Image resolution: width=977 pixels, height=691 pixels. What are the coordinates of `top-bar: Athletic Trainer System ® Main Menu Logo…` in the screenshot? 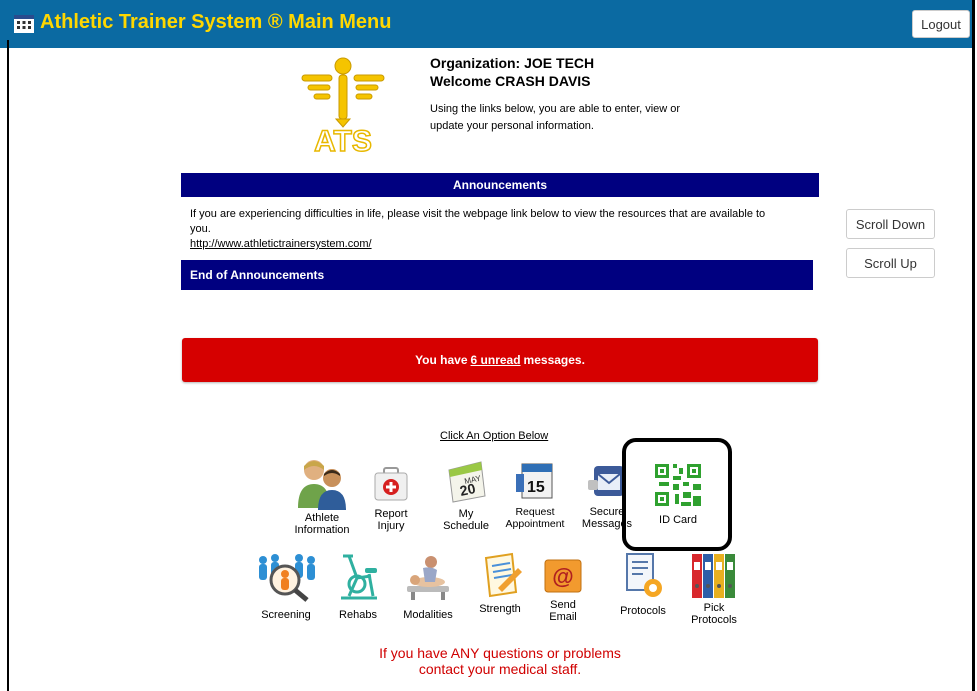 It's located at (487, 24).